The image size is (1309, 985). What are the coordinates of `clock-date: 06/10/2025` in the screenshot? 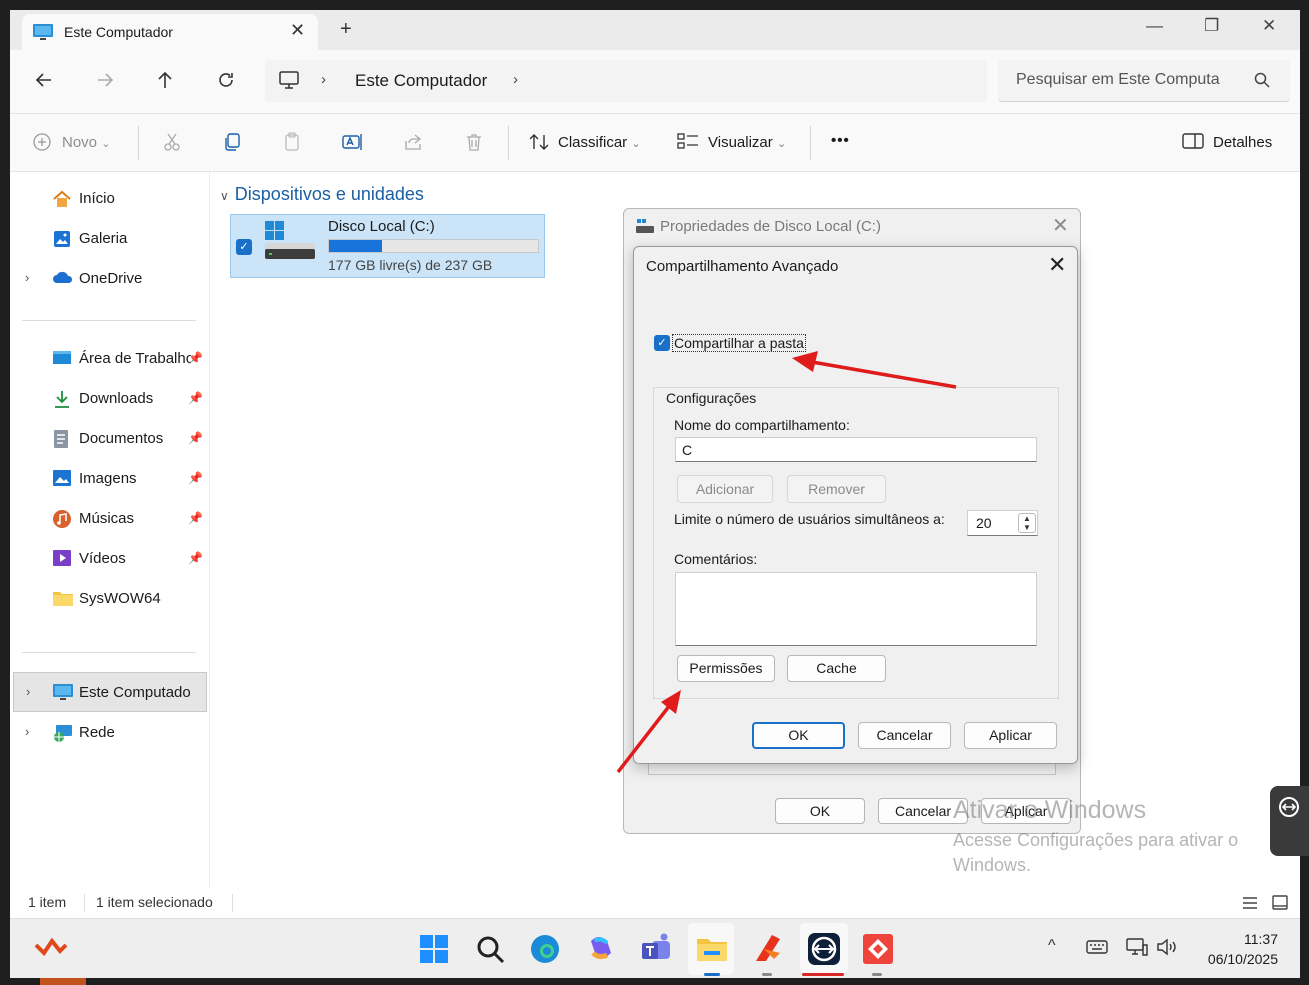 It's located at (1242, 959).